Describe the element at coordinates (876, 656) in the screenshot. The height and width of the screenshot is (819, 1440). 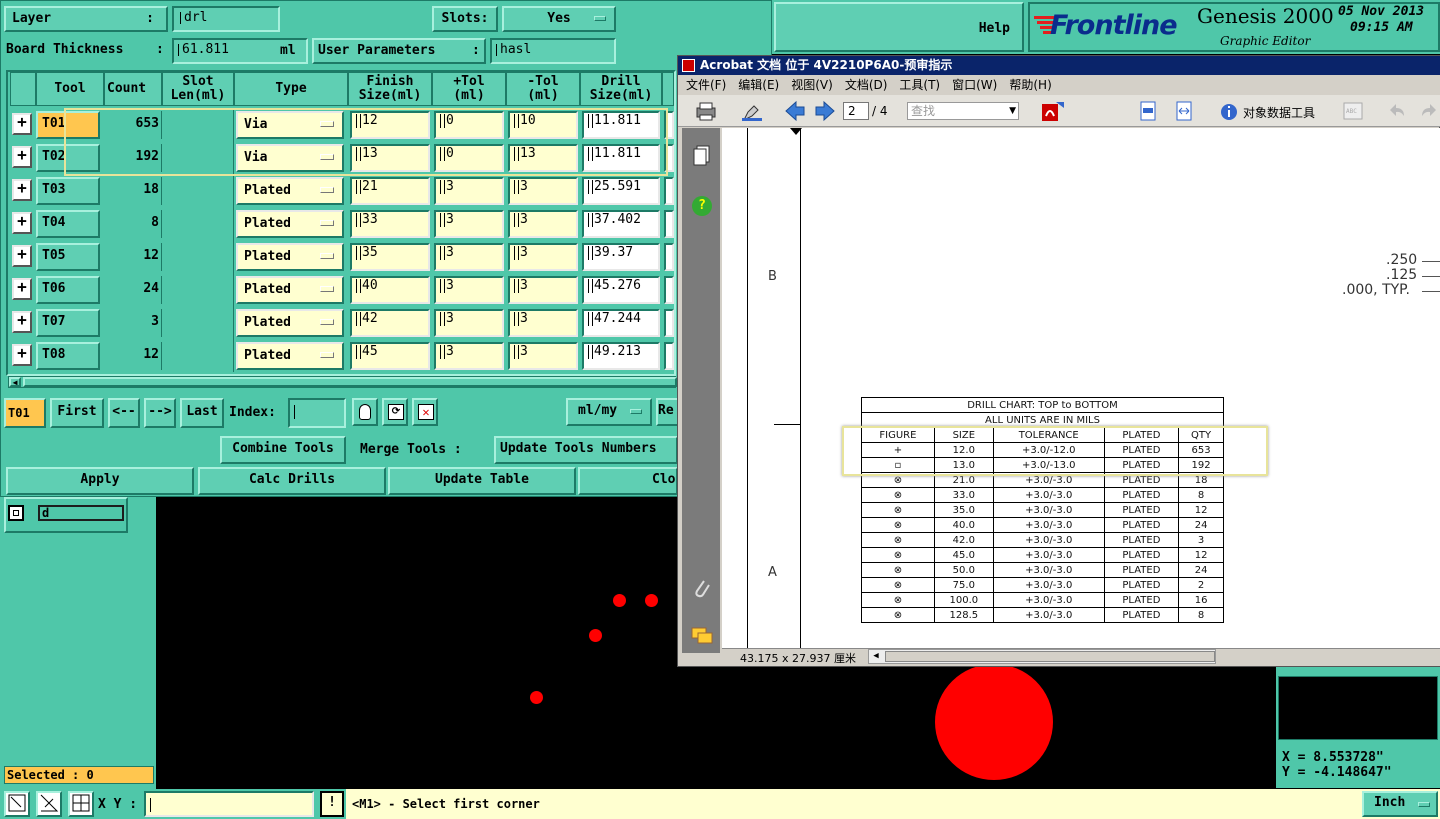
I see `scroll-left-icon: ◀` at that location.